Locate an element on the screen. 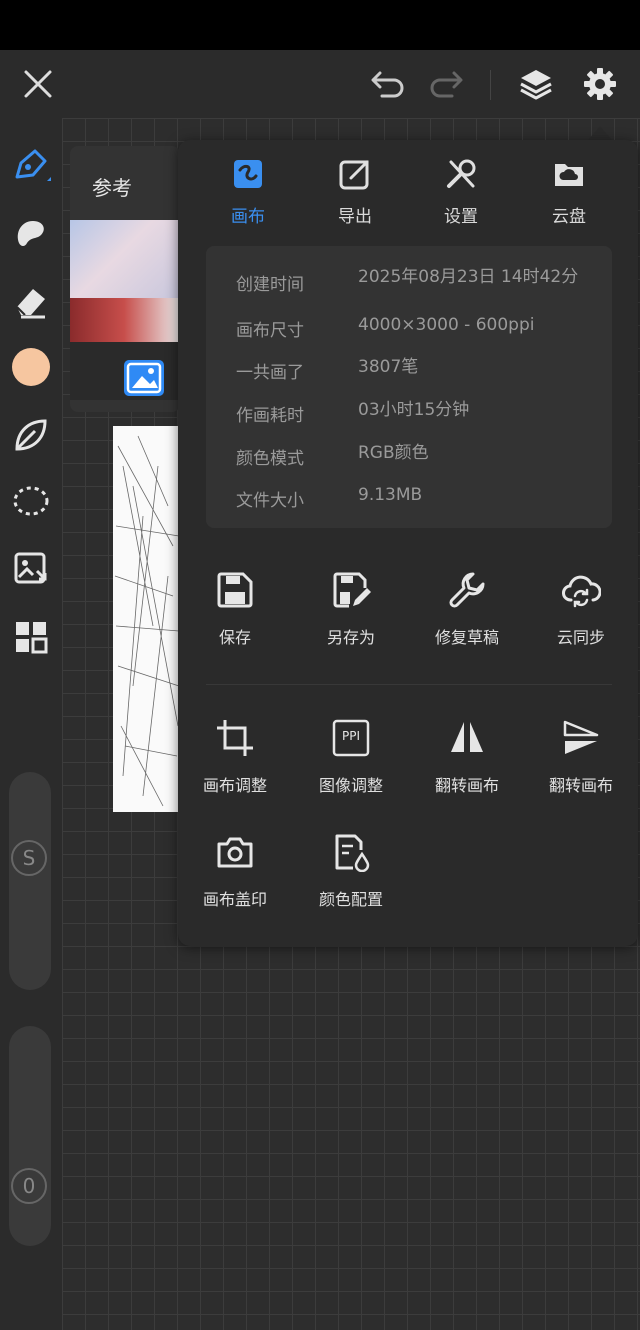 This screenshot has height=1330, width=640. info-value: 2025年08月23日 14时42分 is located at coordinates (468, 277).